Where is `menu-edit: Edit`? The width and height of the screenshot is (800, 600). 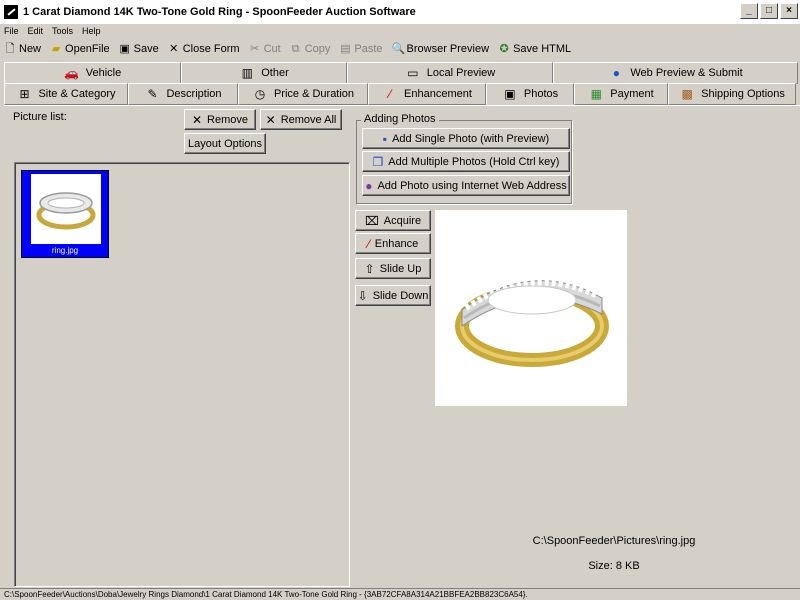 menu-edit: Edit is located at coordinates (36, 31).